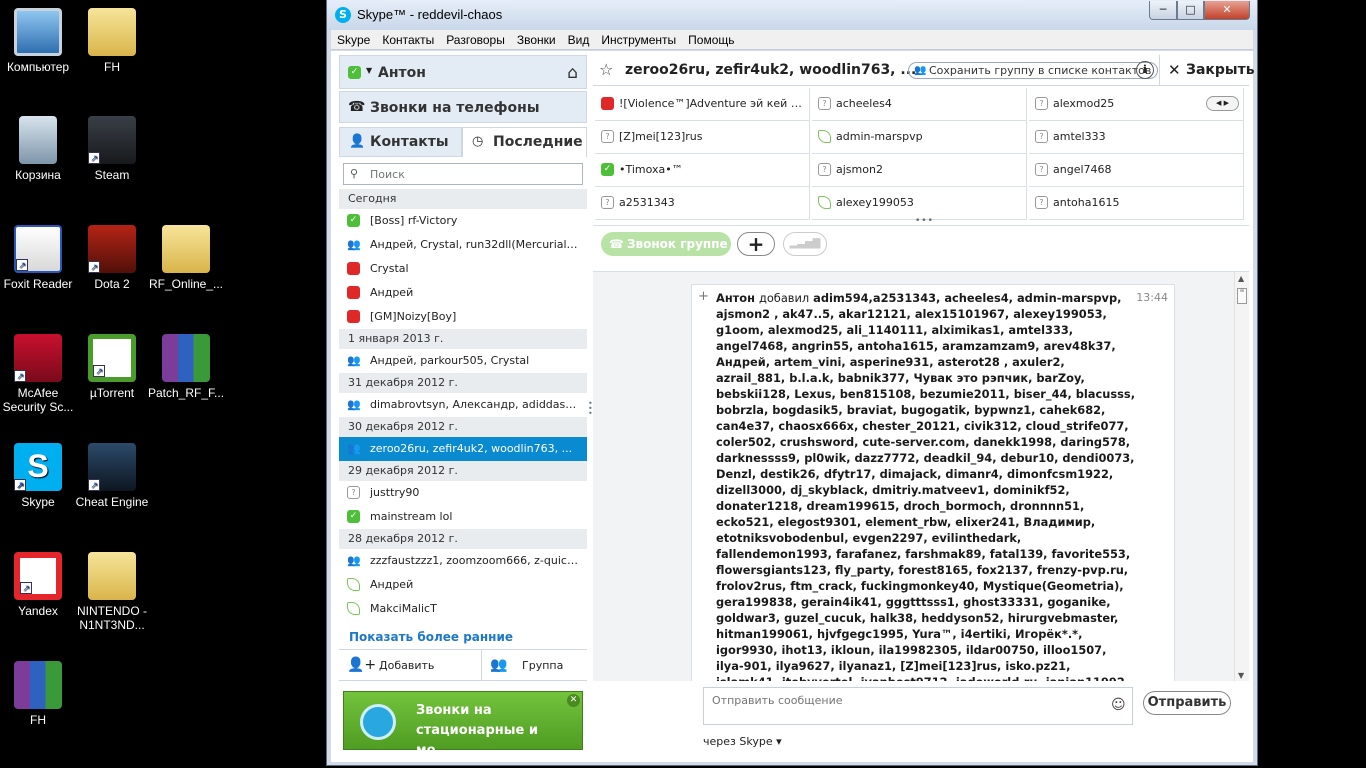 This screenshot has width=1366, height=768. Describe the element at coordinates (400, 142) in the screenshot. I see `tab-contacts: 👤 Контакты` at that location.